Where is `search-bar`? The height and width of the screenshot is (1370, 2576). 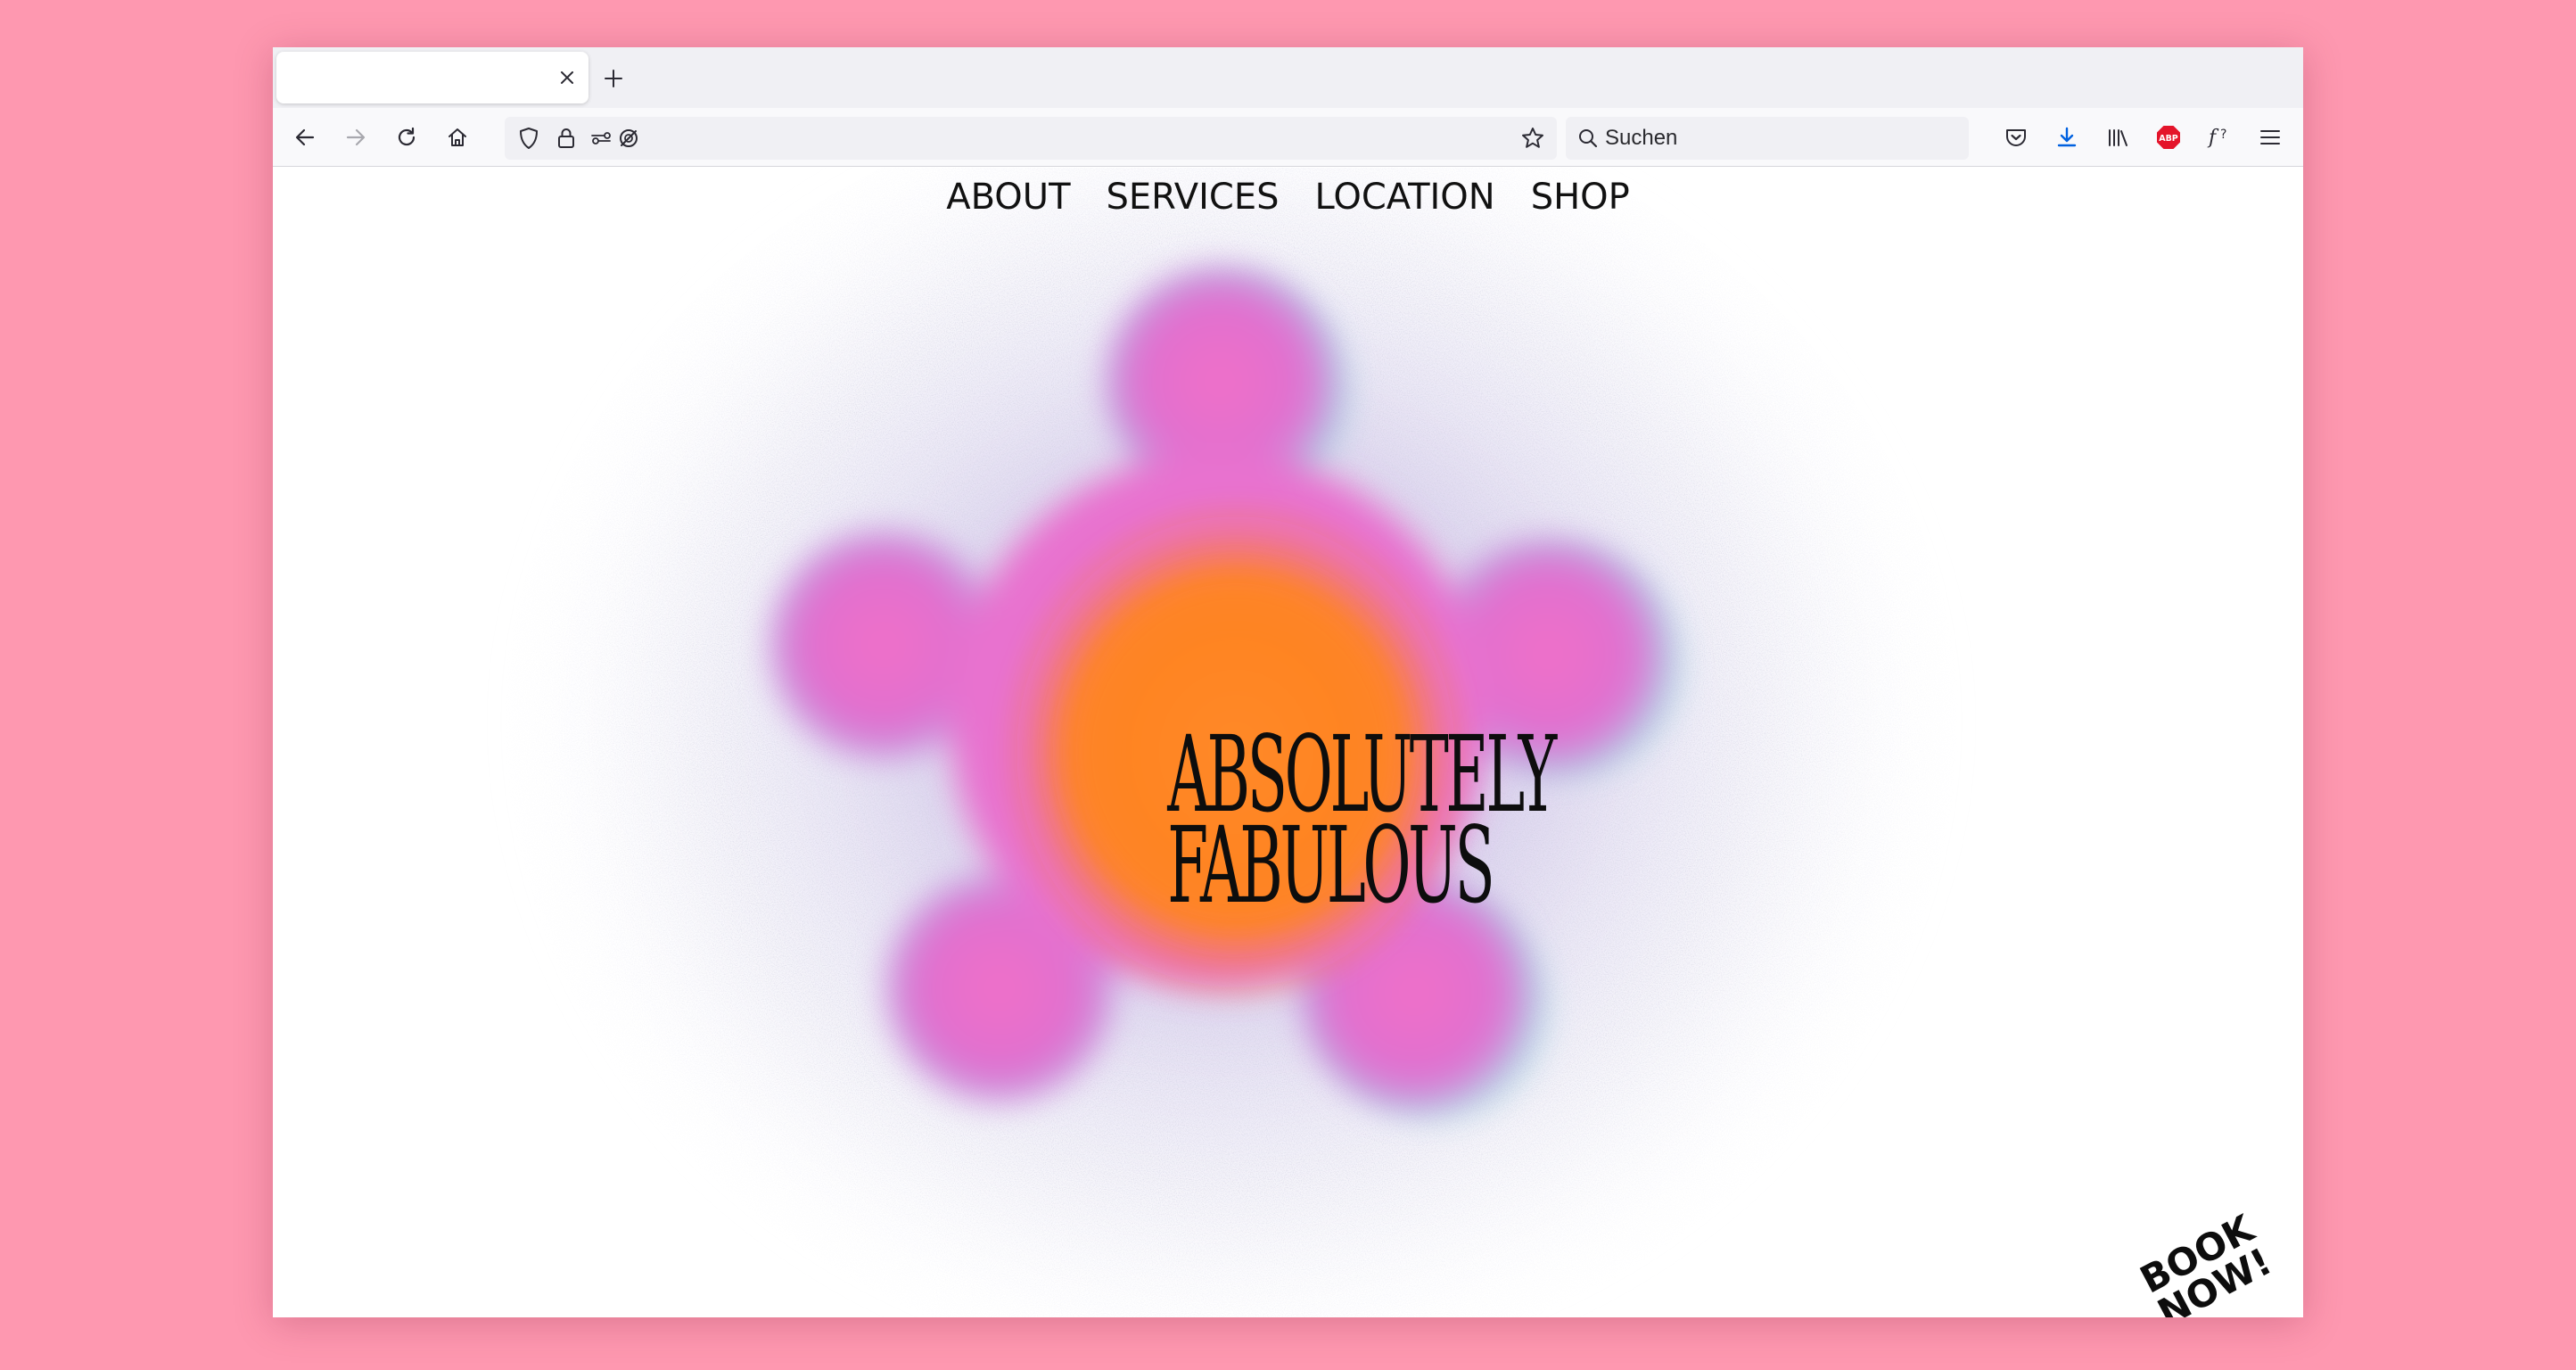
search-bar is located at coordinates (1767, 138).